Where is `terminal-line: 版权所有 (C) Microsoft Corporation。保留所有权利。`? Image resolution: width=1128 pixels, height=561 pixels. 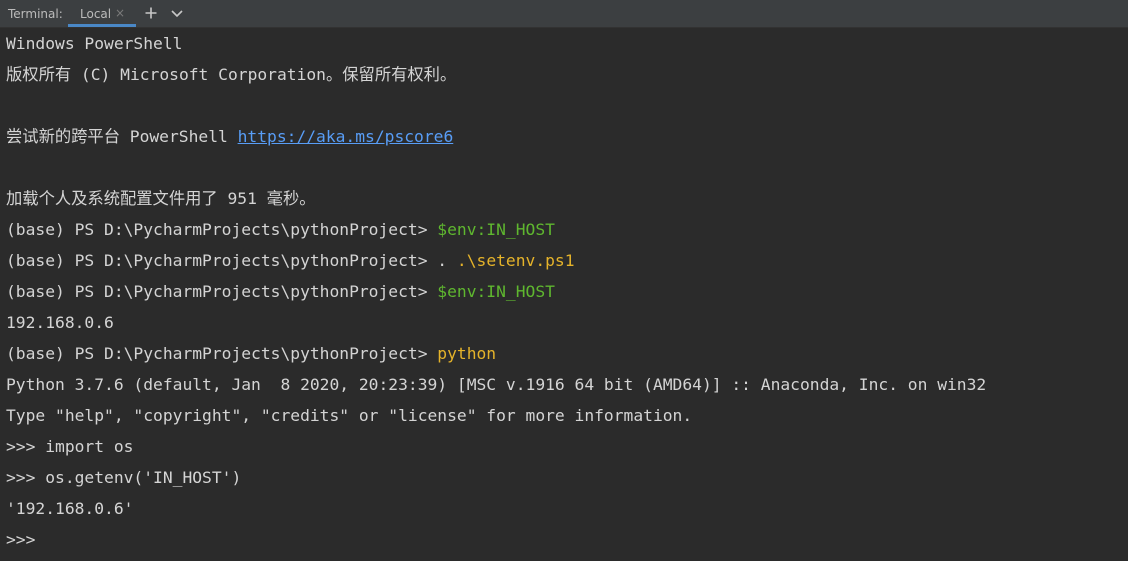 terminal-line: 版权所有 (C) Microsoft Corporation。保留所有权利。 is located at coordinates (231, 74).